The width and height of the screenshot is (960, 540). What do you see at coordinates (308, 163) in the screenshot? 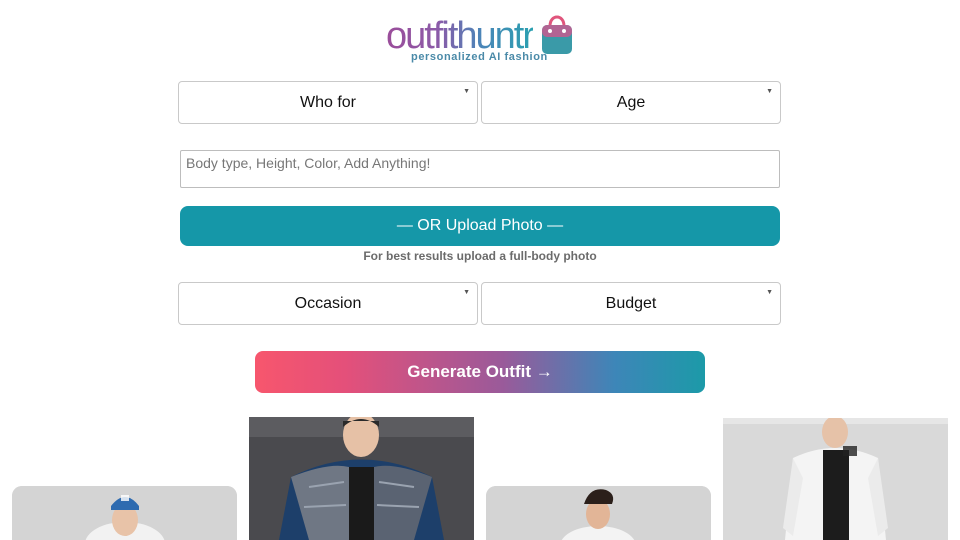
I see `details-placeholder: Body type, Height, Color, Add Anything!` at bounding box center [308, 163].